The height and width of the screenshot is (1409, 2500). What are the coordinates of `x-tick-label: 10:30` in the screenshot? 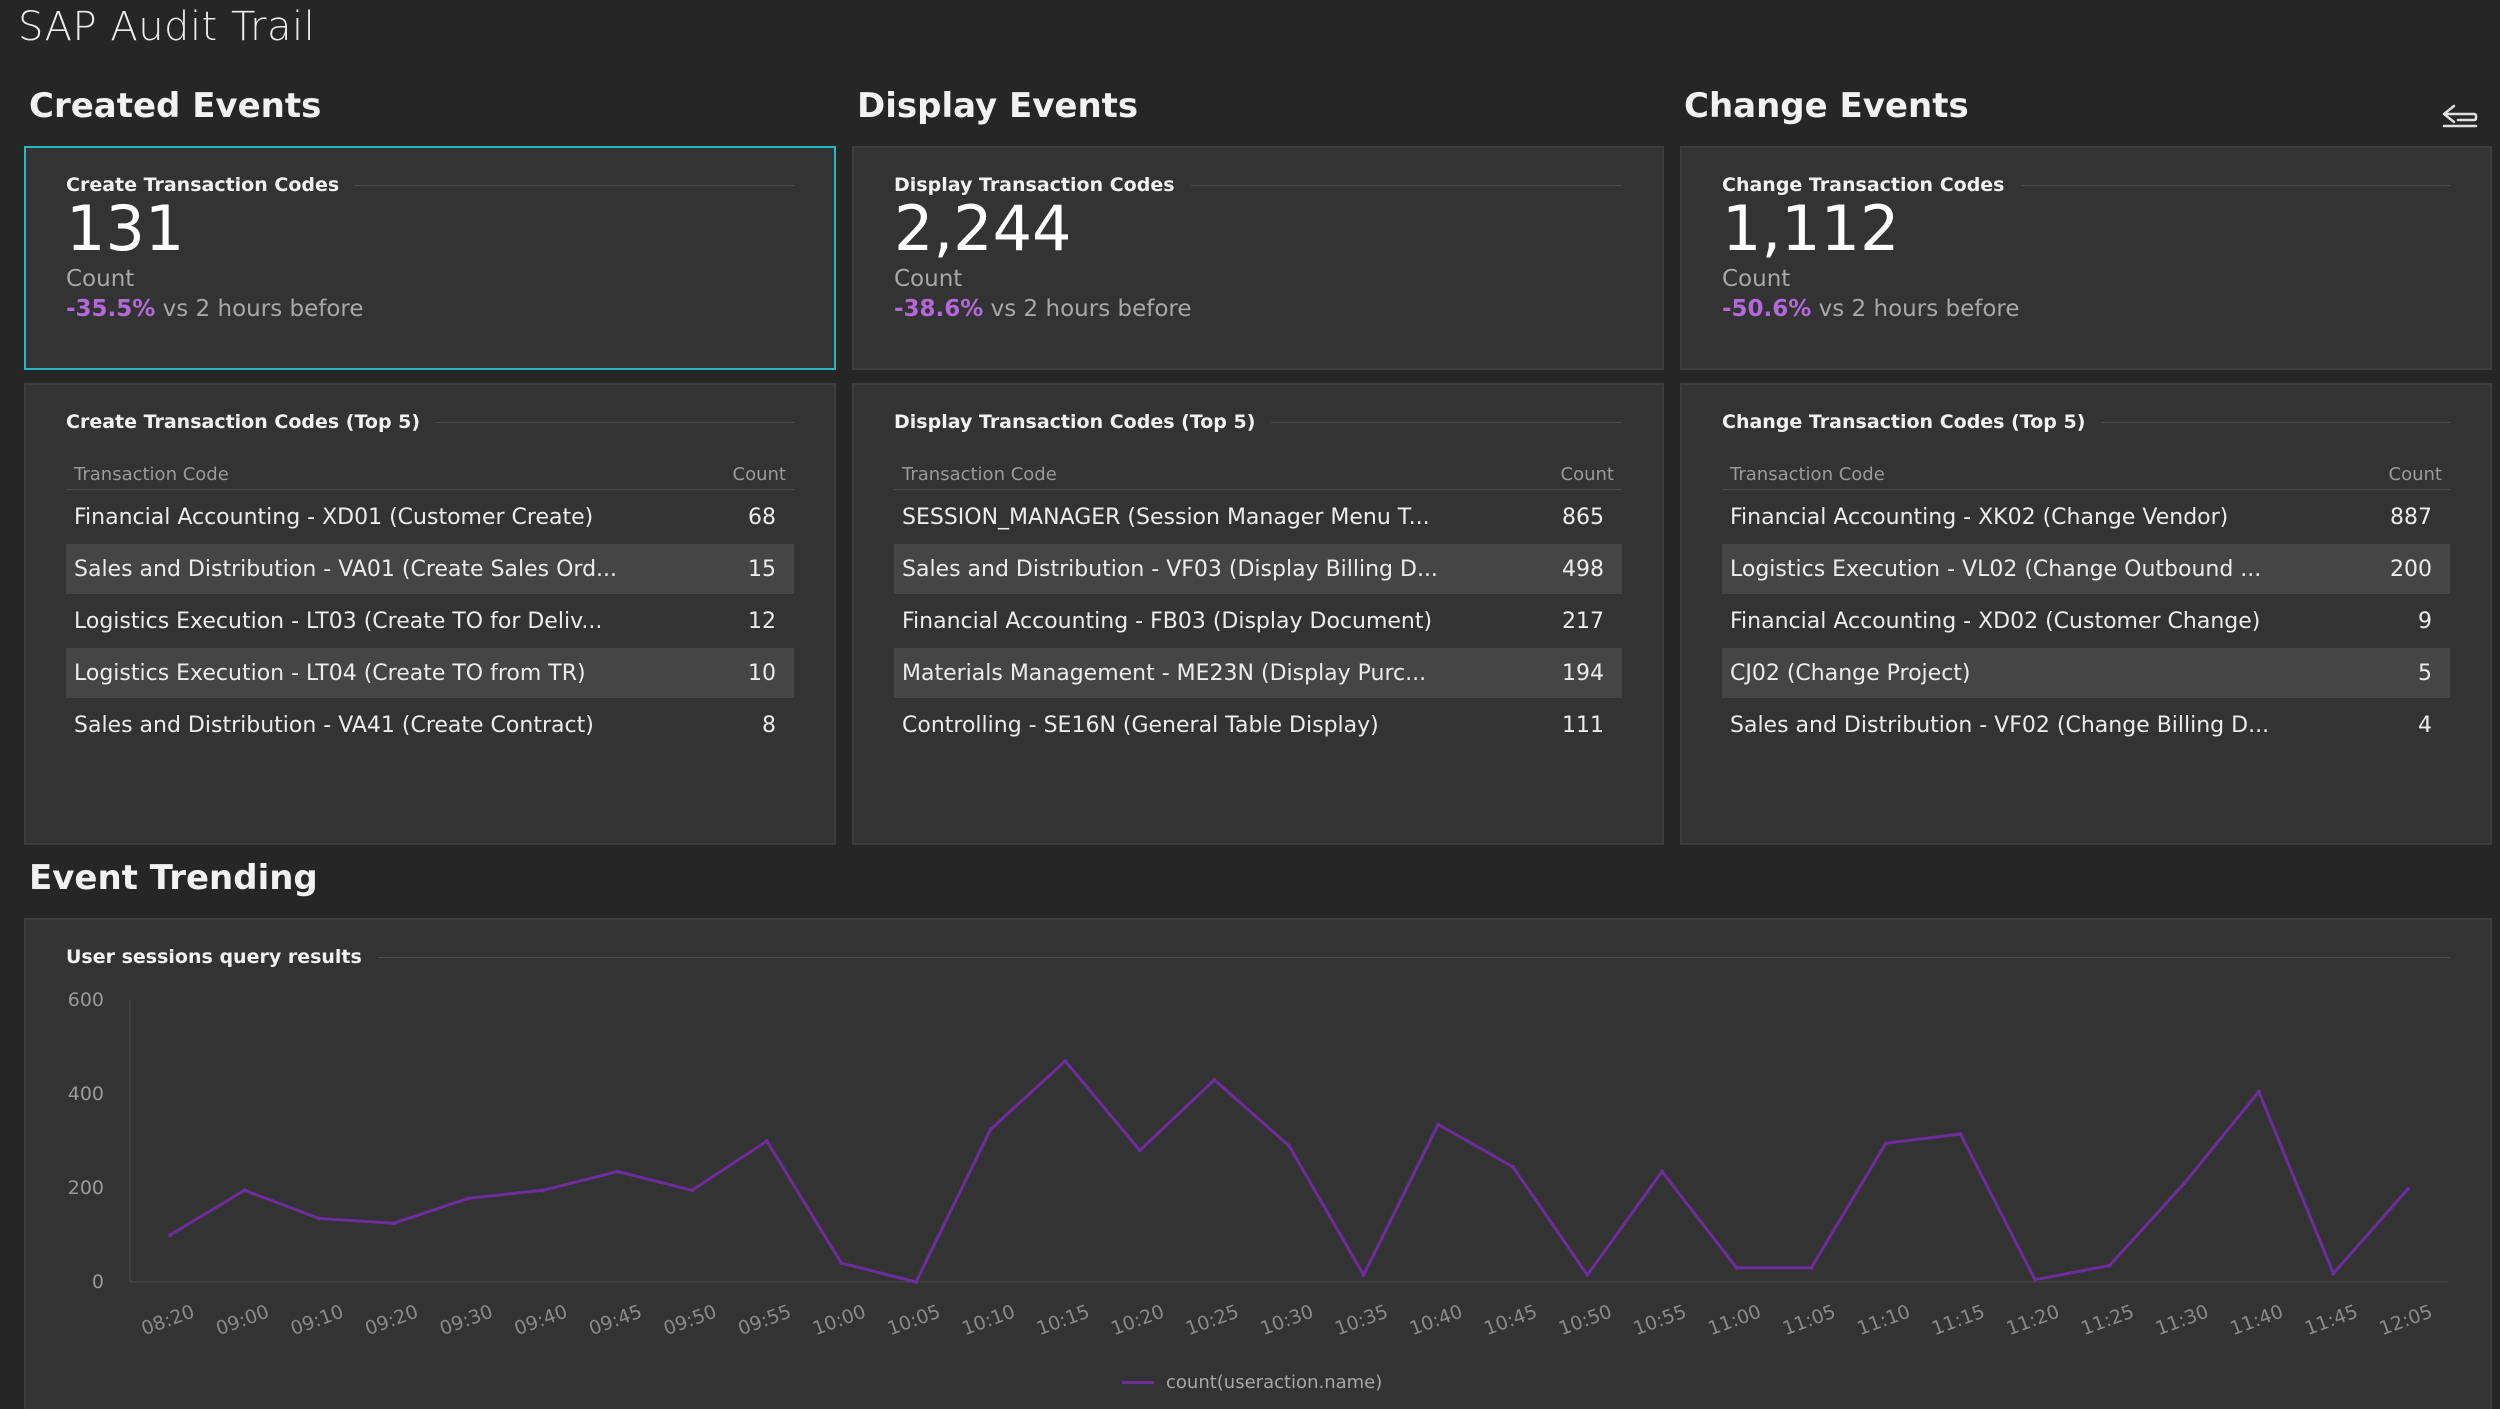 It's located at (1286, 1320).